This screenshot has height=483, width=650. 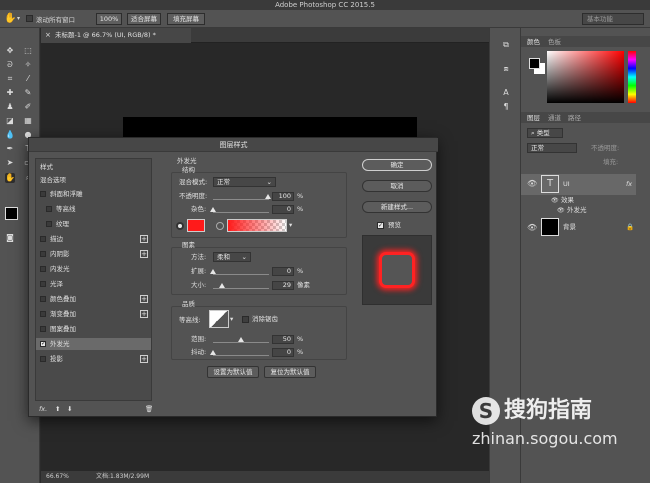 I want to click on fit-screen-button: 适合屏幕, so click(x=144, y=19).